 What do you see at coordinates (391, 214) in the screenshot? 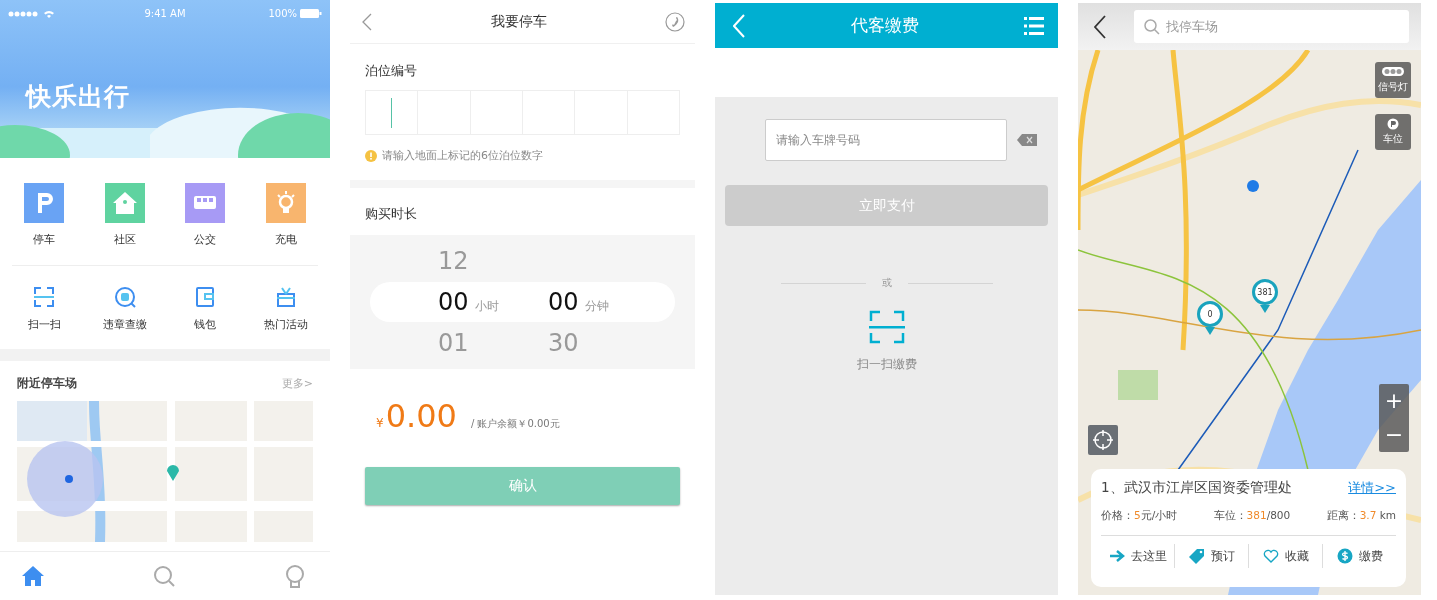
I see `field-label: 购买时长` at bounding box center [391, 214].